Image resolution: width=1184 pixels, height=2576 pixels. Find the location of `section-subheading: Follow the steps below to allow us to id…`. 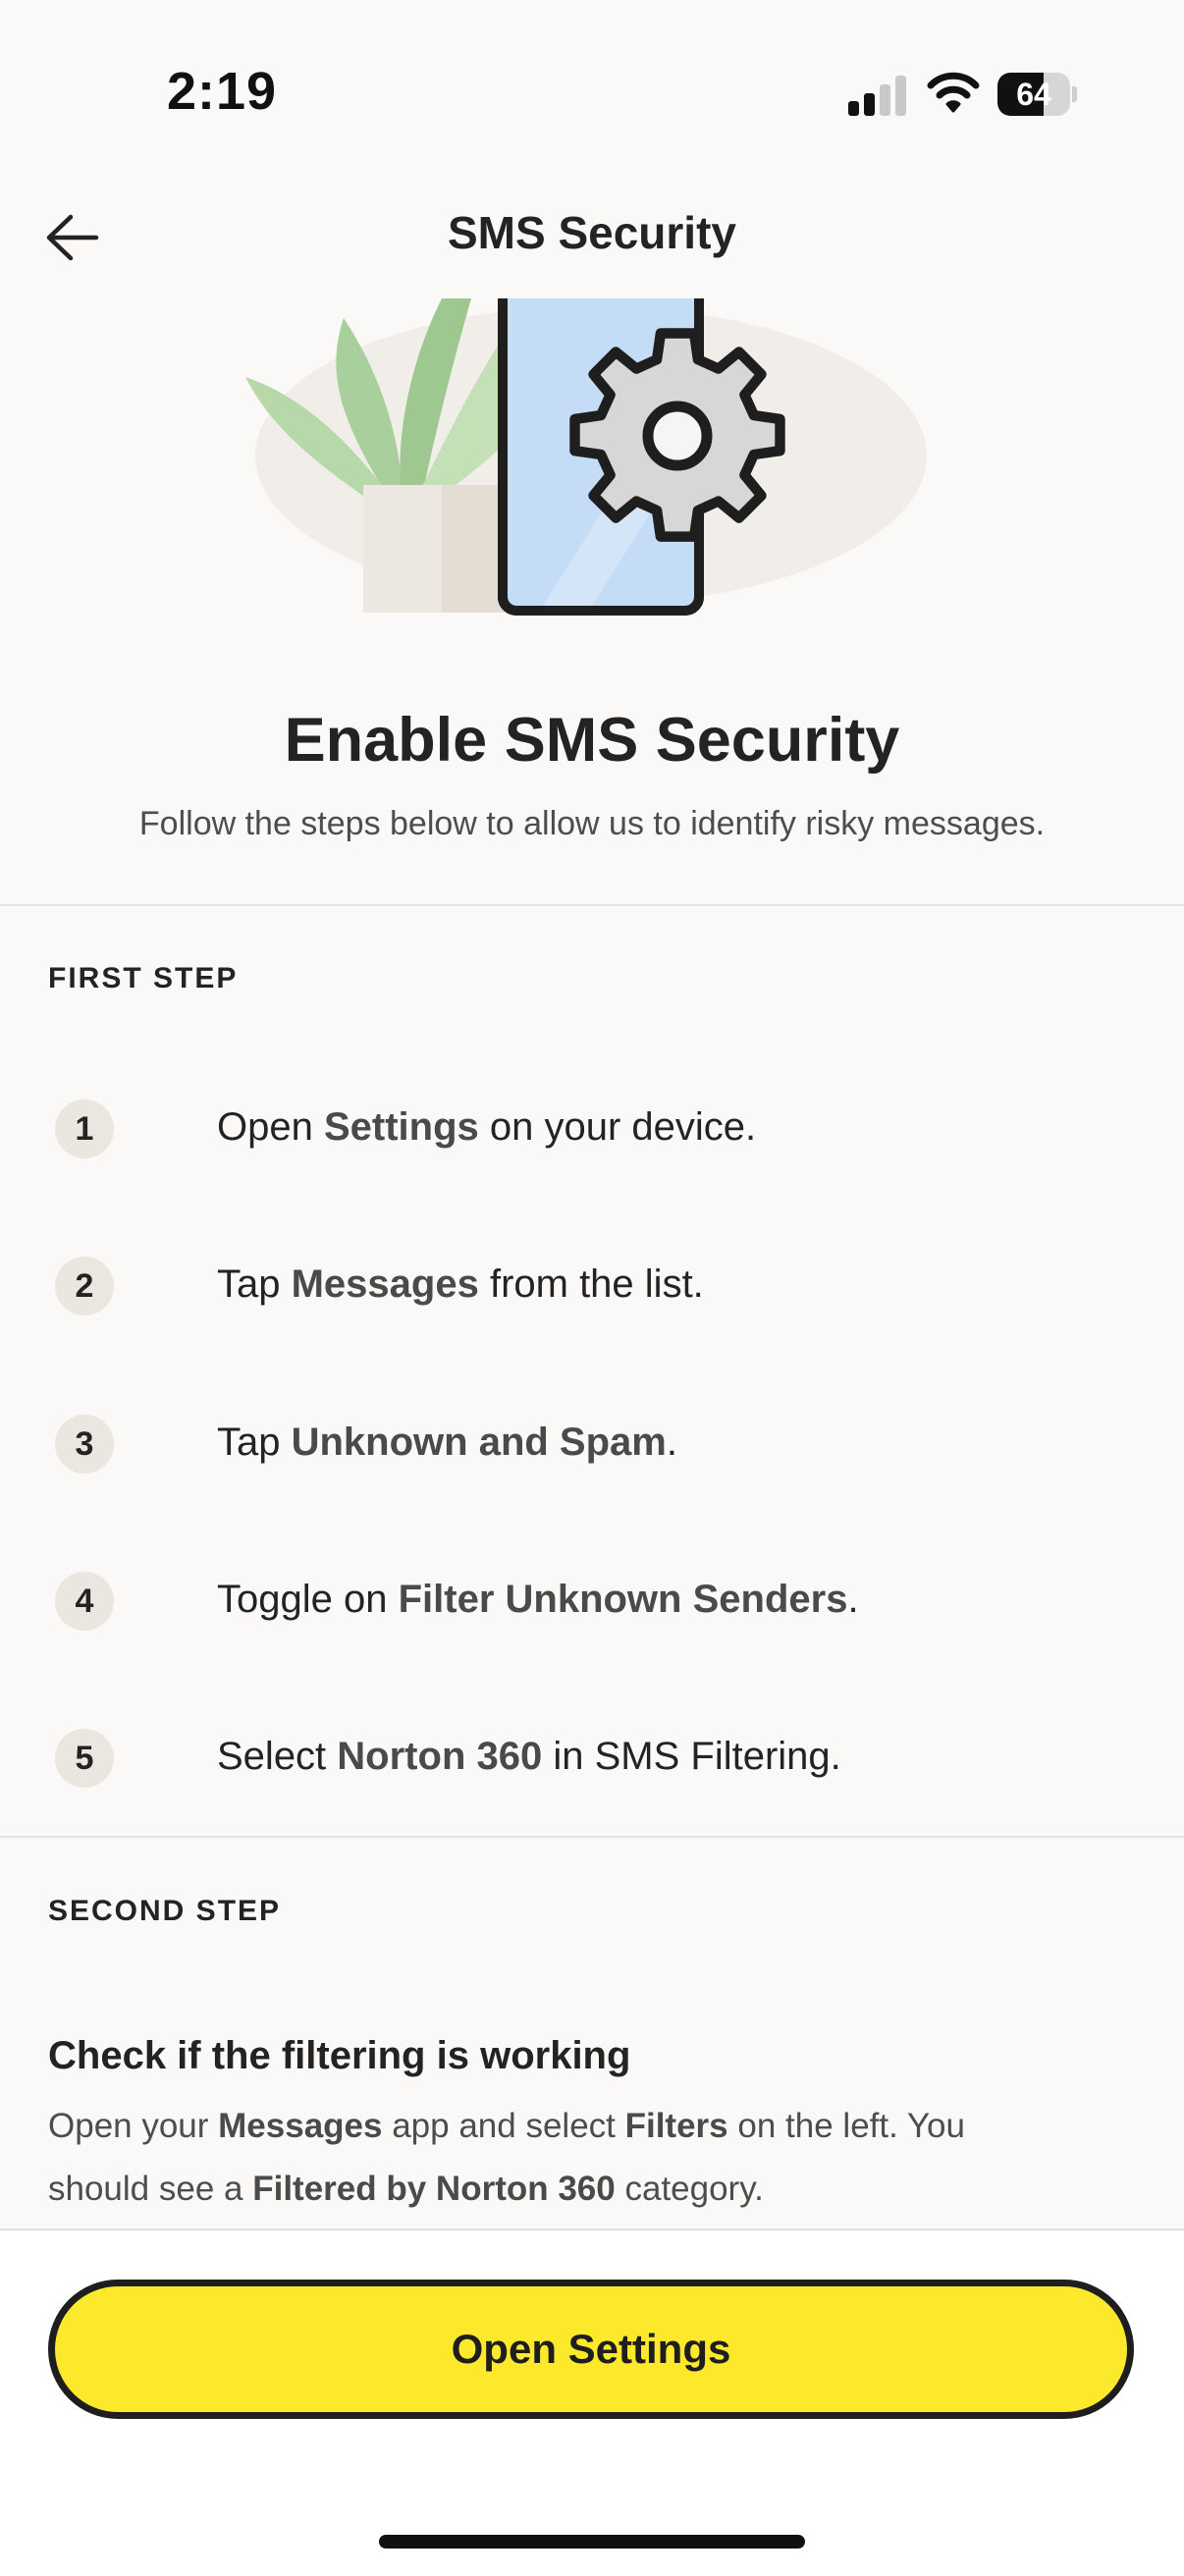

section-subheading: Follow the steps below to allow us to id… is located at coordinates (592, 823).